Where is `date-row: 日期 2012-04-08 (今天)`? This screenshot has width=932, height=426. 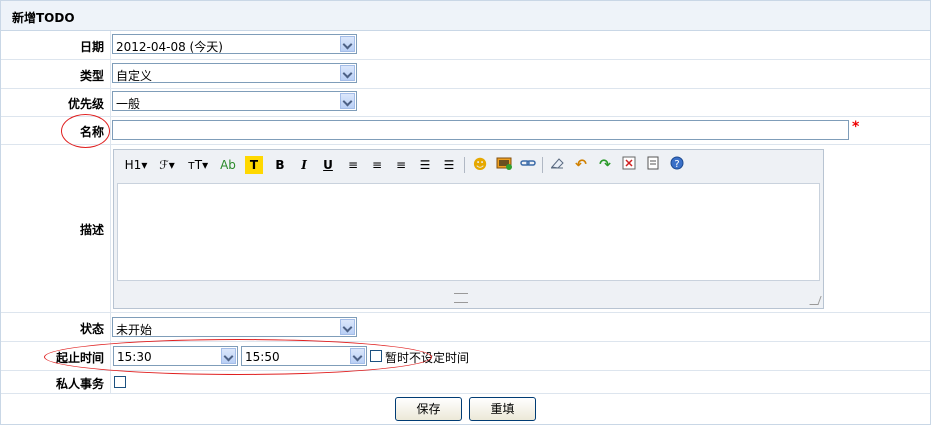
date-row: 日期 2012-04-08 (今天) is located at coordinates (465, 45).